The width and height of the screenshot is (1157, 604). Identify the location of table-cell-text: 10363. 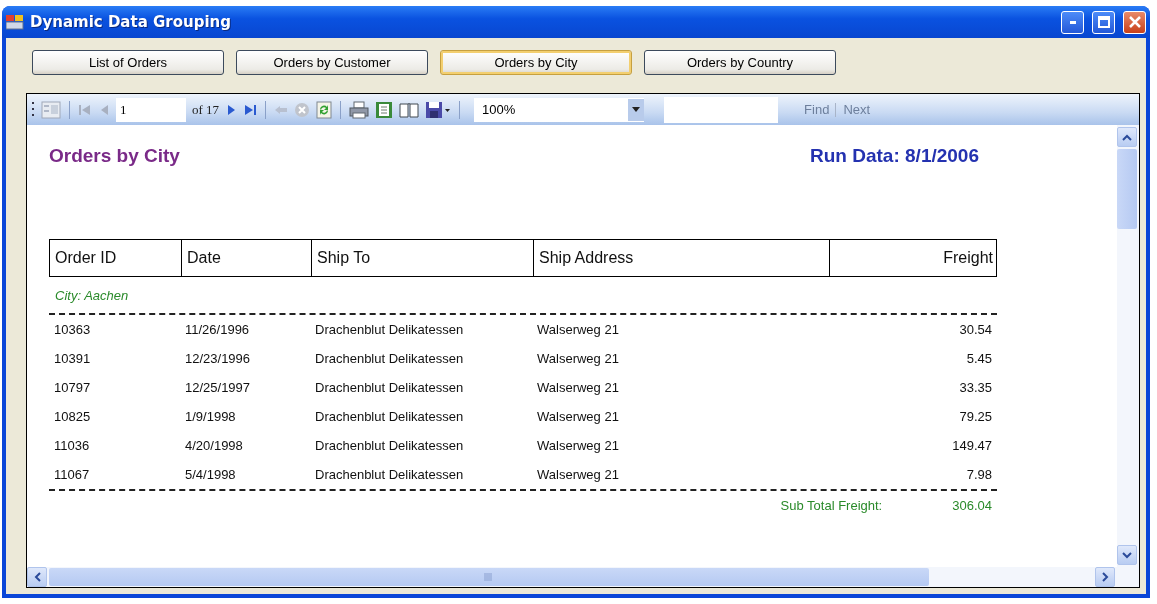
(72, 329).